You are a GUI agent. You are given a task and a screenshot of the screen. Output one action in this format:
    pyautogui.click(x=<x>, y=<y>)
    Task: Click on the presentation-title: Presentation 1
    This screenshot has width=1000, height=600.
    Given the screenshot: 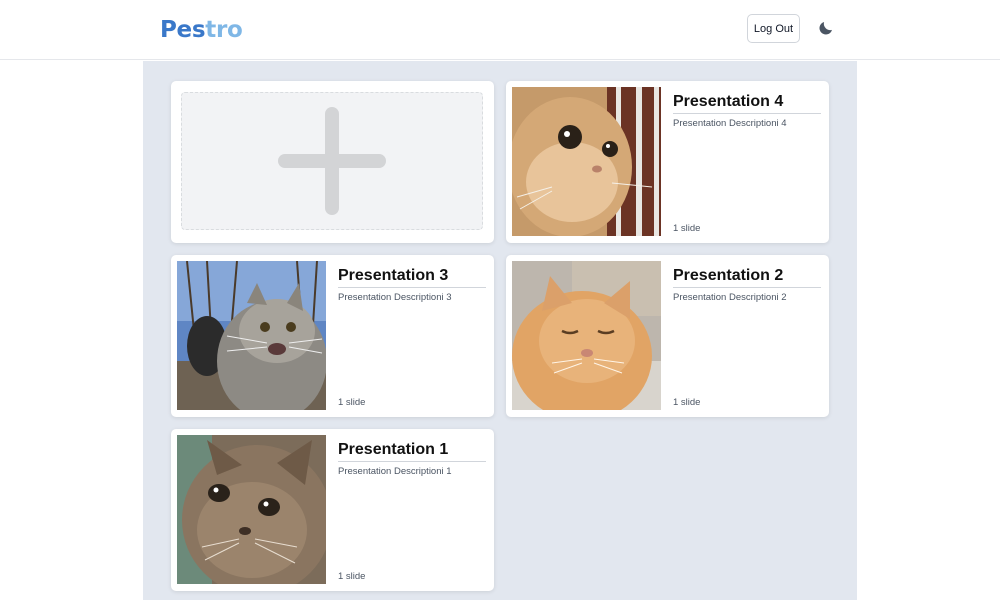 What is the action you would take?
    pyautogui.click(x=412, y=451)
    